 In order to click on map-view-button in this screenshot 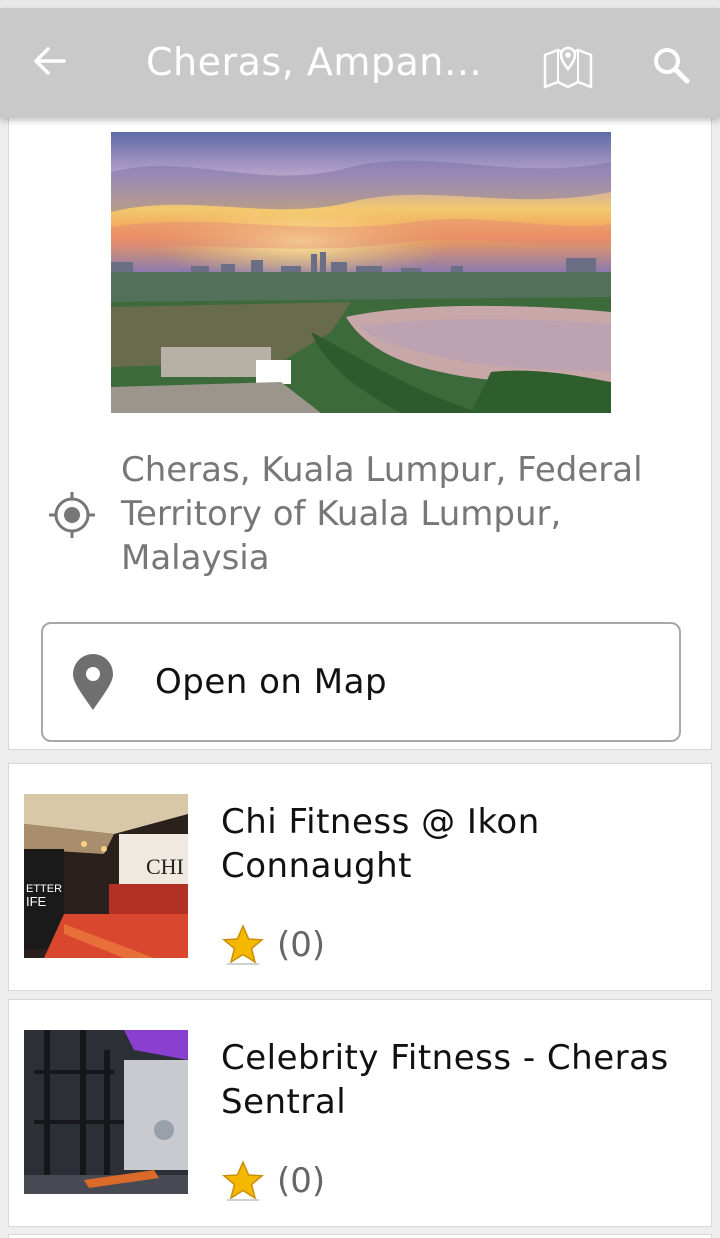, I will do `click(568, 64)`.